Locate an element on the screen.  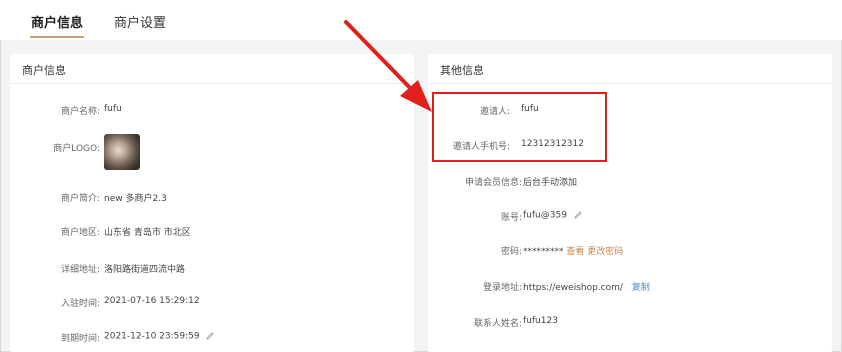
annotation-arrow is located at coordinates (388, 66).